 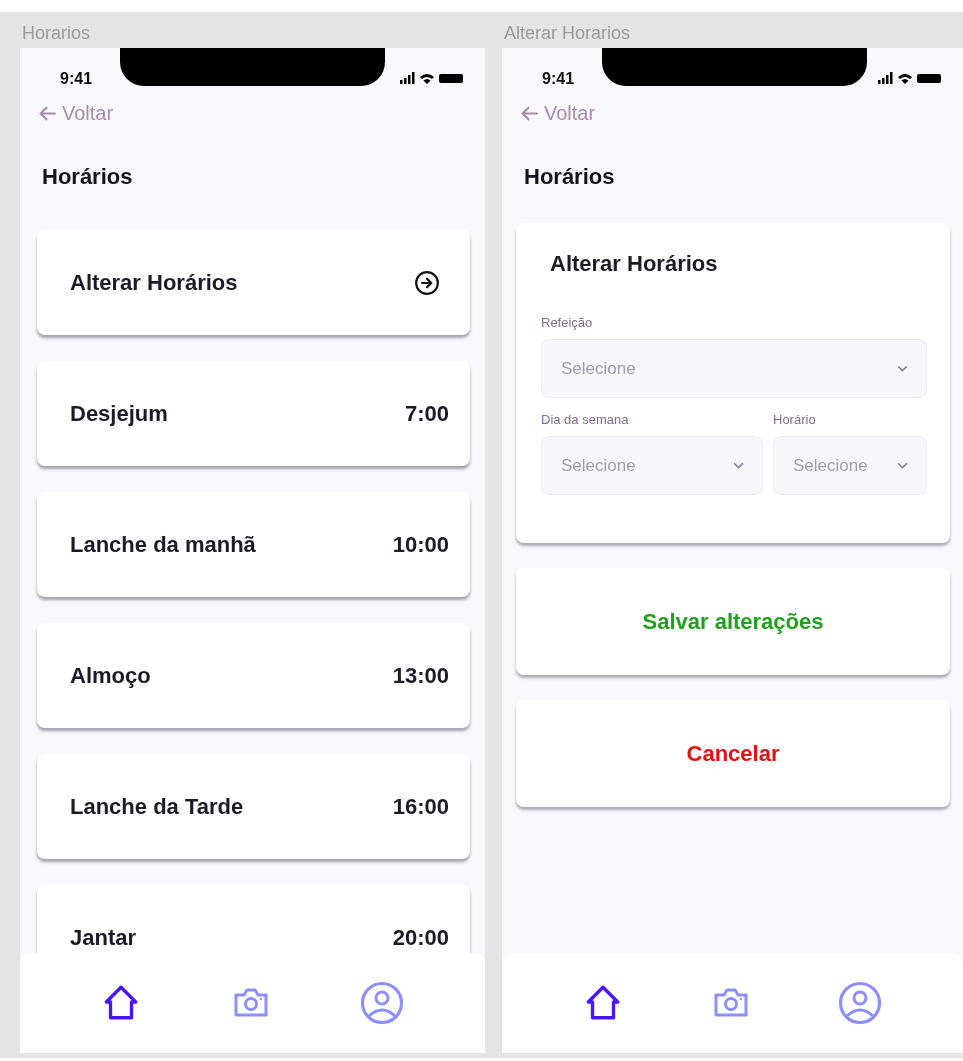 I want to click on frame-label: Horarios, so click(x=57, y=33).